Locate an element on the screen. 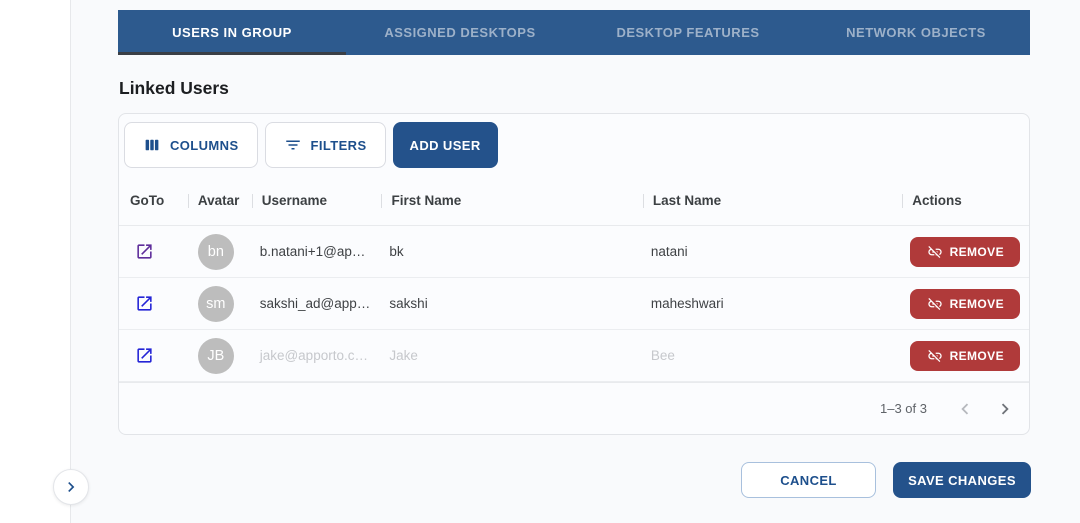  header-actions: Actions is located at coordinates (965, 200).